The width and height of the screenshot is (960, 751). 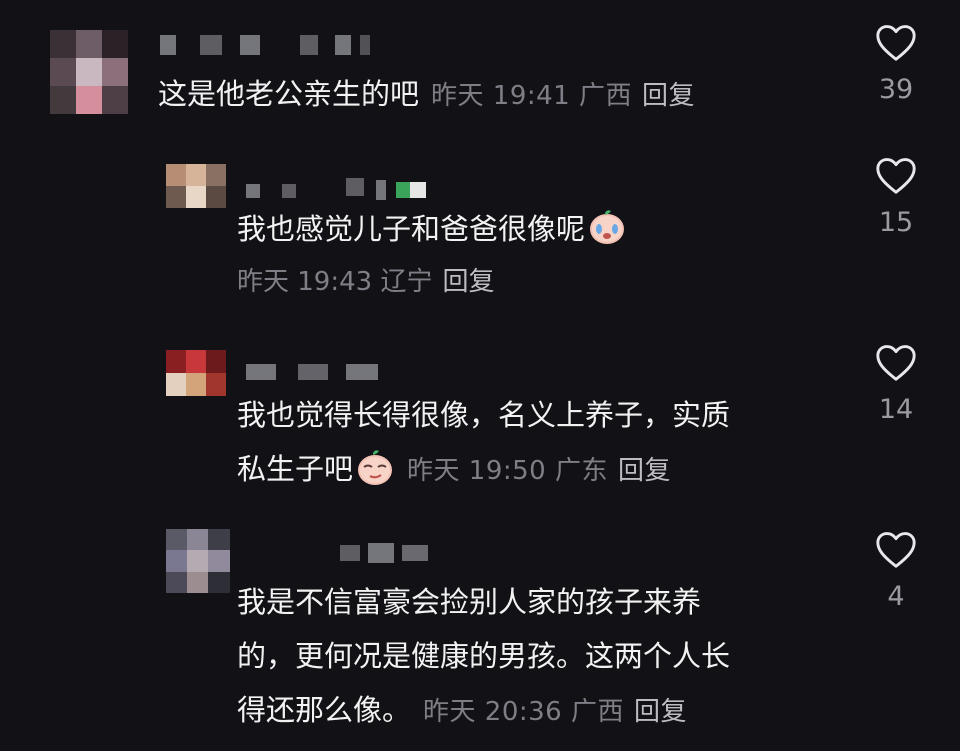 What do you see at coordinates (896, 409) in the screenshot?
I see `like-count: 14` at bounding box center [896, 409].